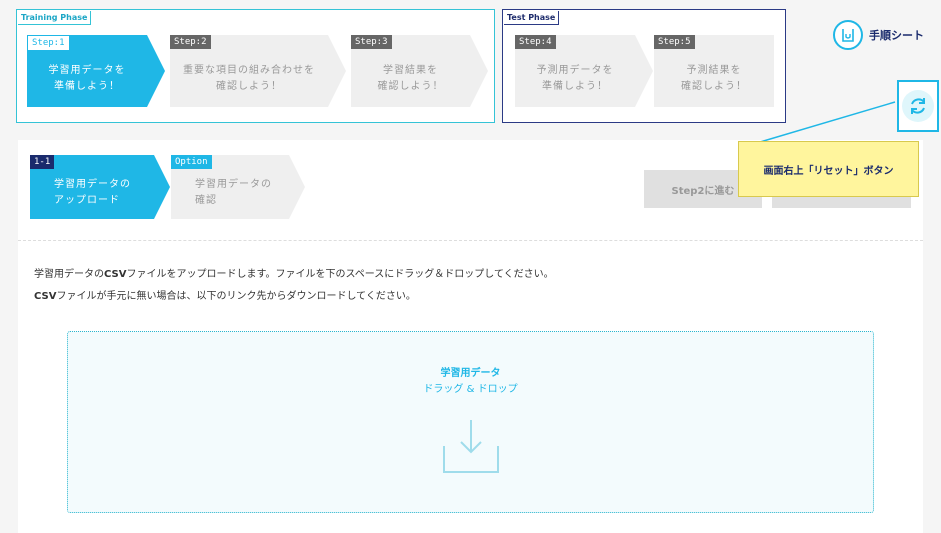 This screenshot has width=941, height=533. I want to click on step-2-line1: 重要な項目の組み合わせを, so click(249, 70).